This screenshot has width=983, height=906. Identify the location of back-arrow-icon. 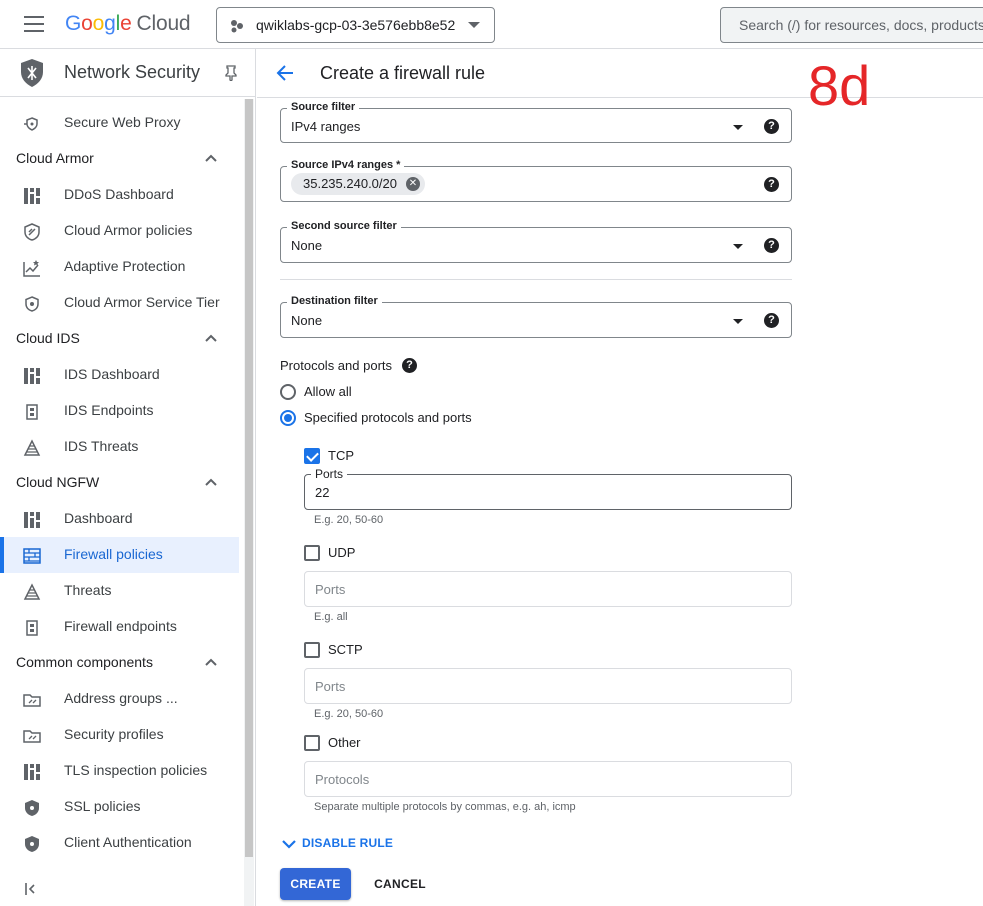
(285, 73).